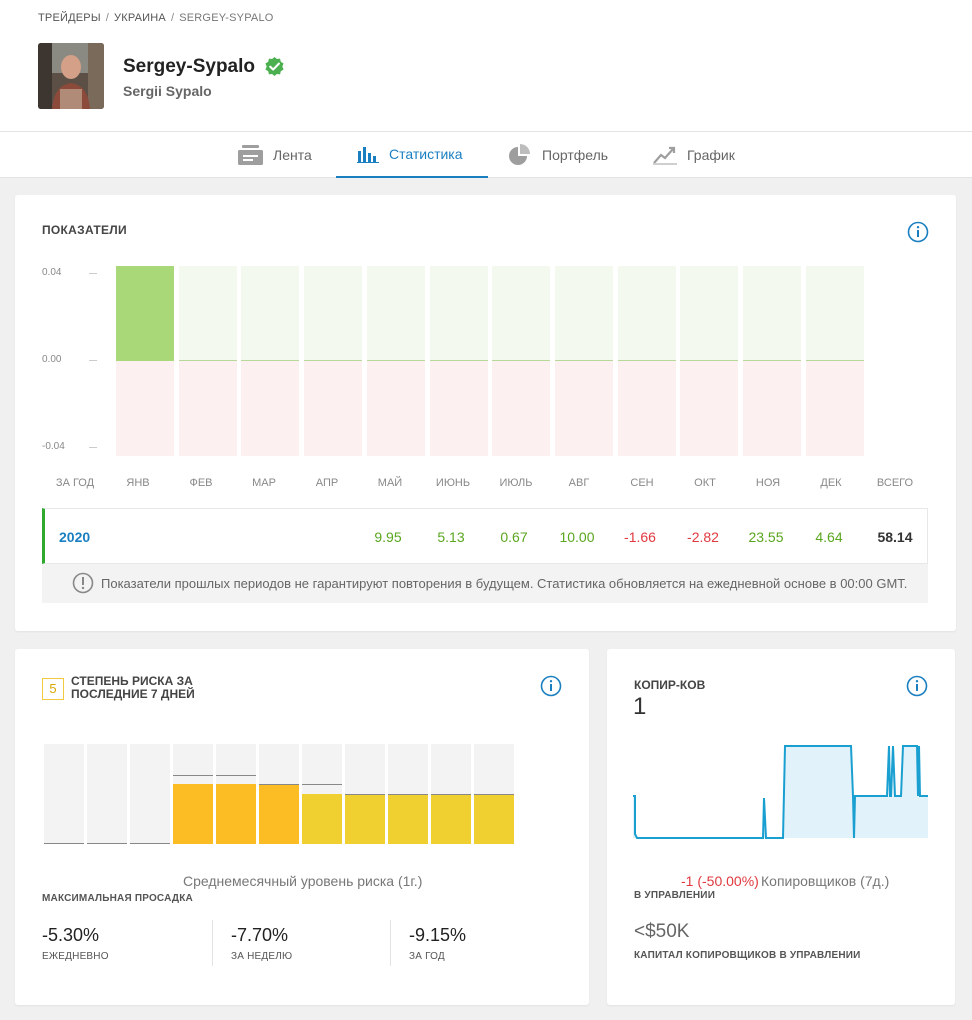 This screenshot has height=1020, width=972. What do you see at coordinates (831, 483) in the screenshot?
I see `month-label: ДЕК` at bounding box center [831, 483].